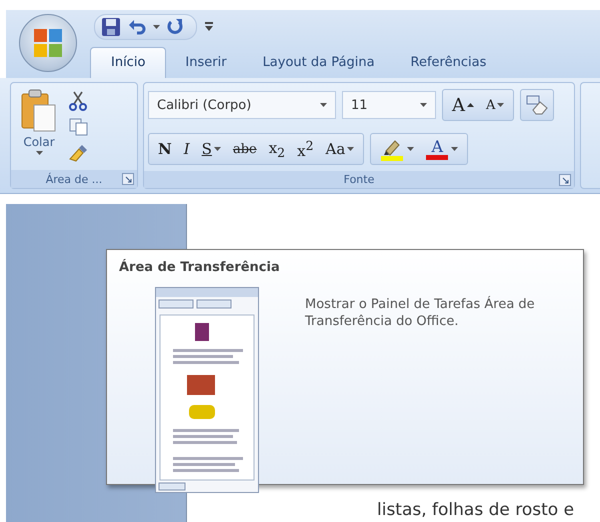  I want to click on eraser-icon, so click(537, 105).